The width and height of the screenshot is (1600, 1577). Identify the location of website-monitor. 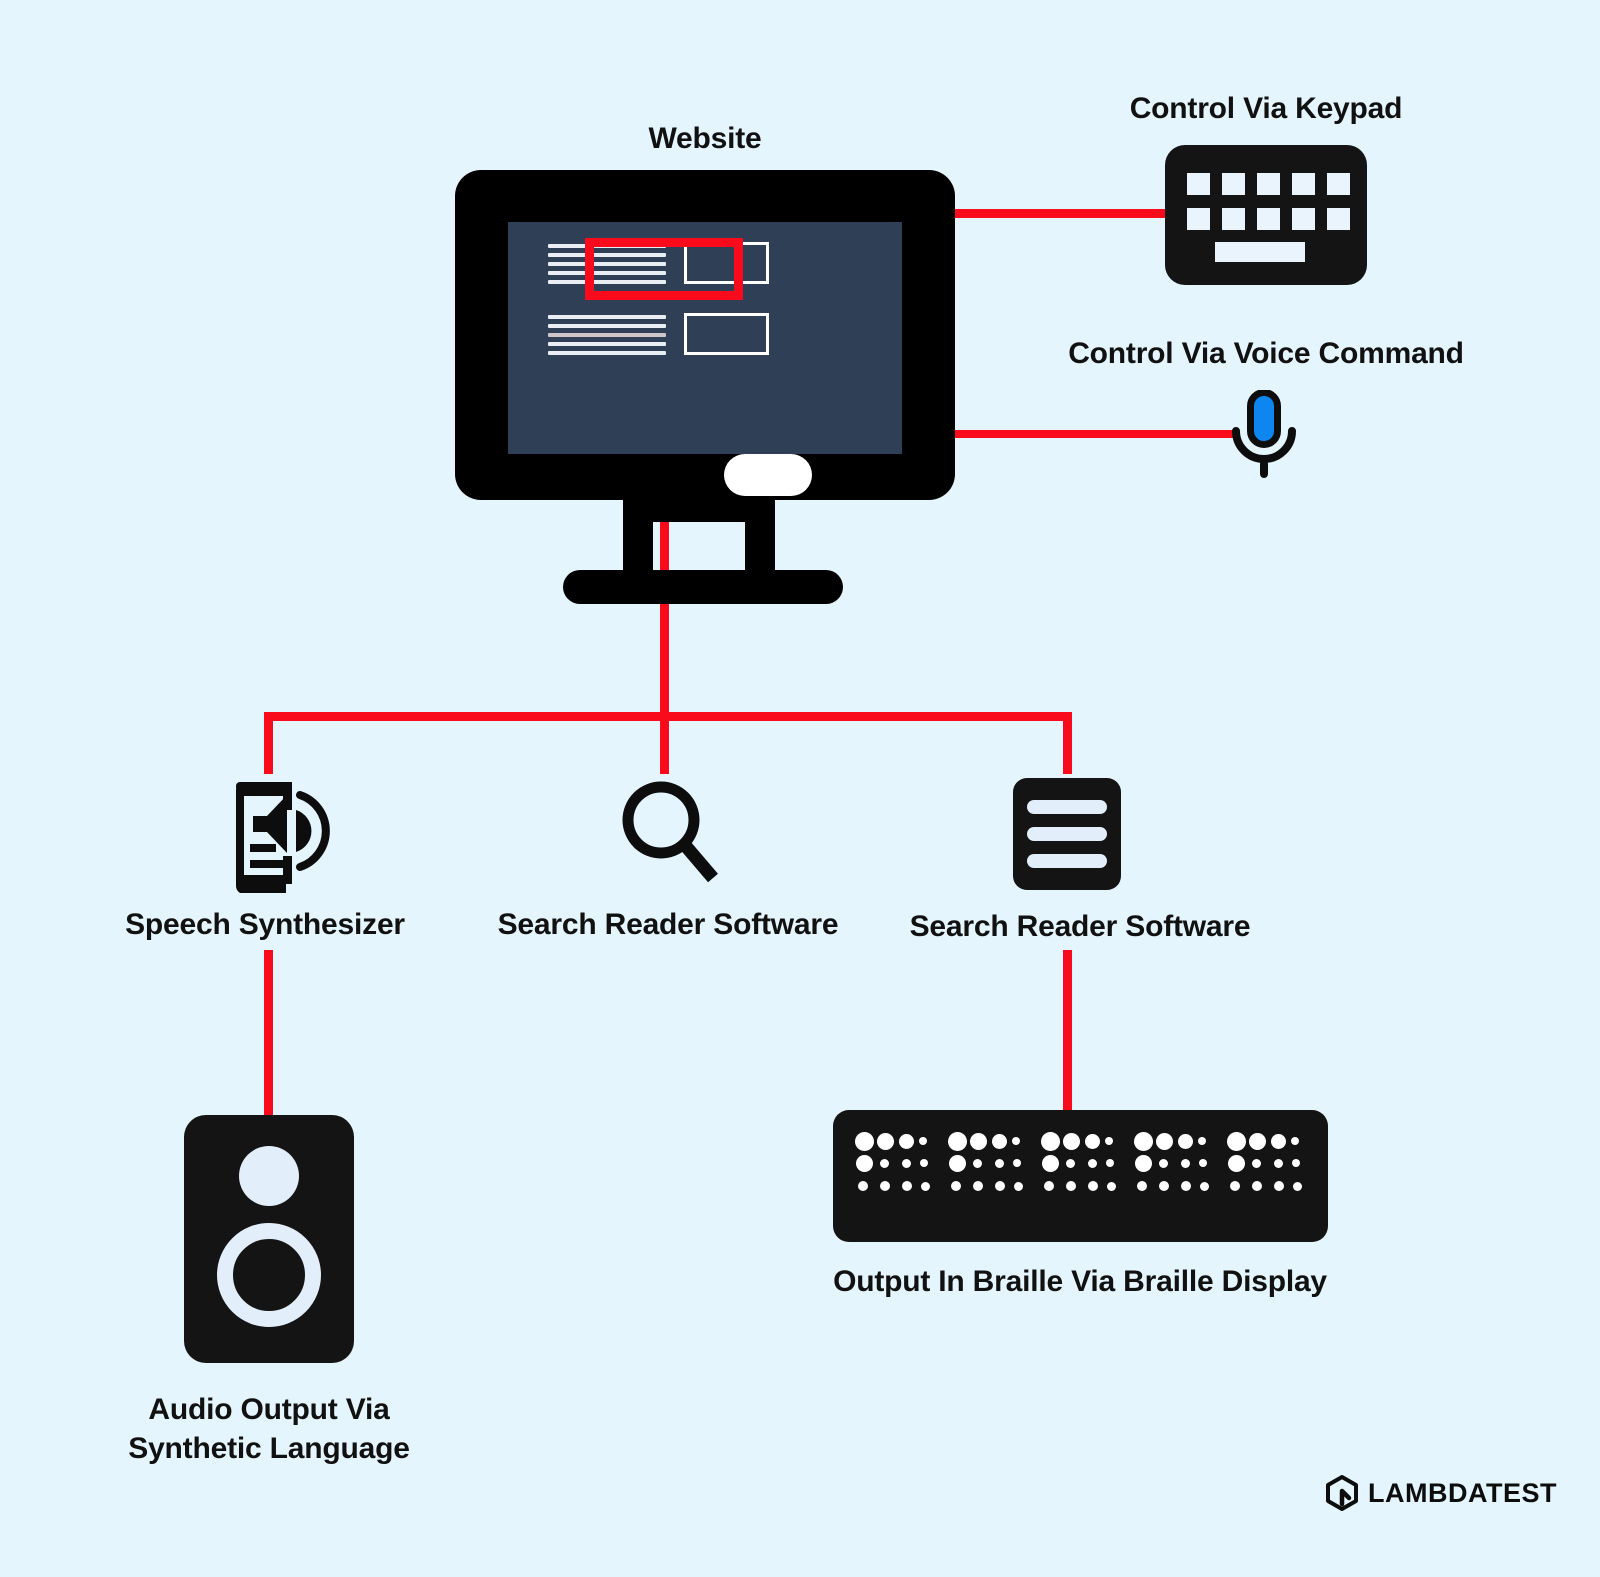
(705, 390).